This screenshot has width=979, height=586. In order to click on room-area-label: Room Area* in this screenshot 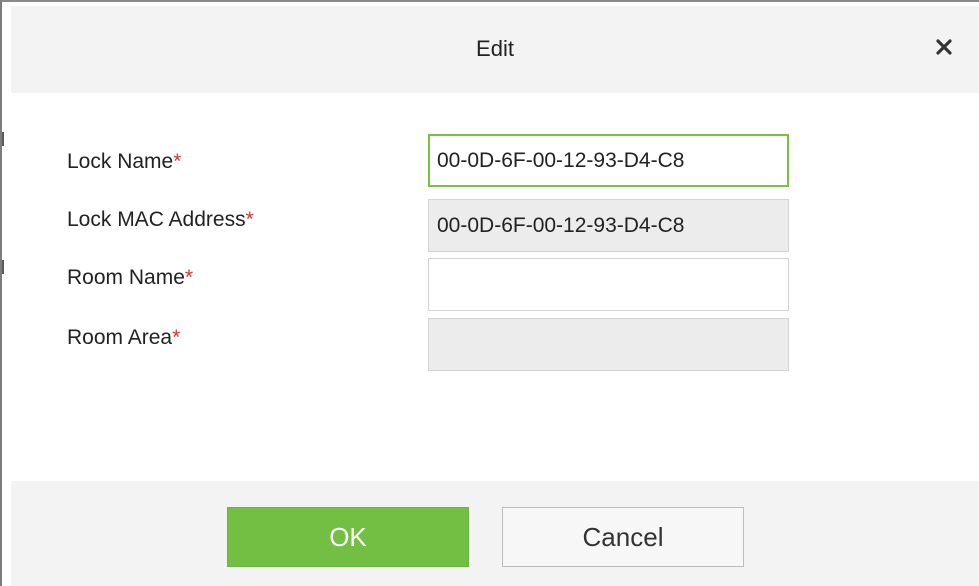, I will do `click(124, 337)`.